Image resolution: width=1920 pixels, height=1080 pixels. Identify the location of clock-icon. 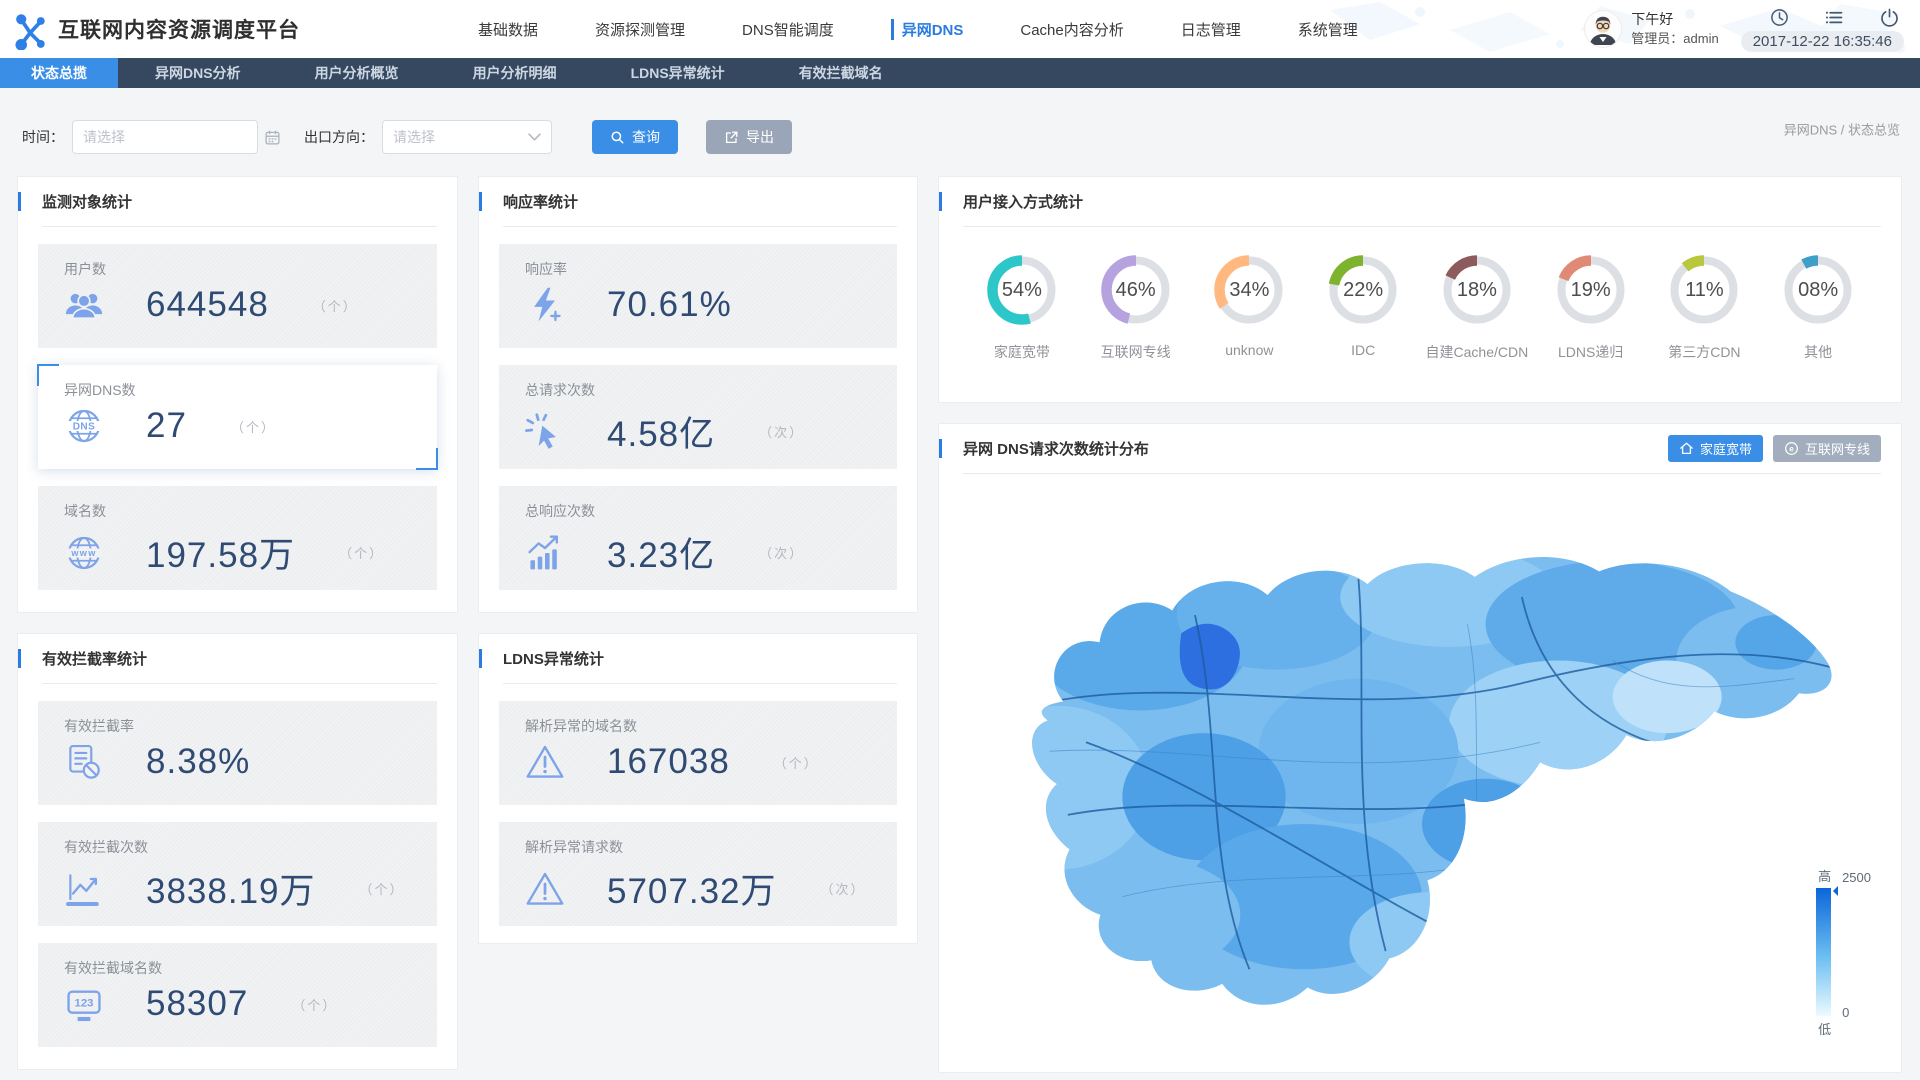
(1779, 17).